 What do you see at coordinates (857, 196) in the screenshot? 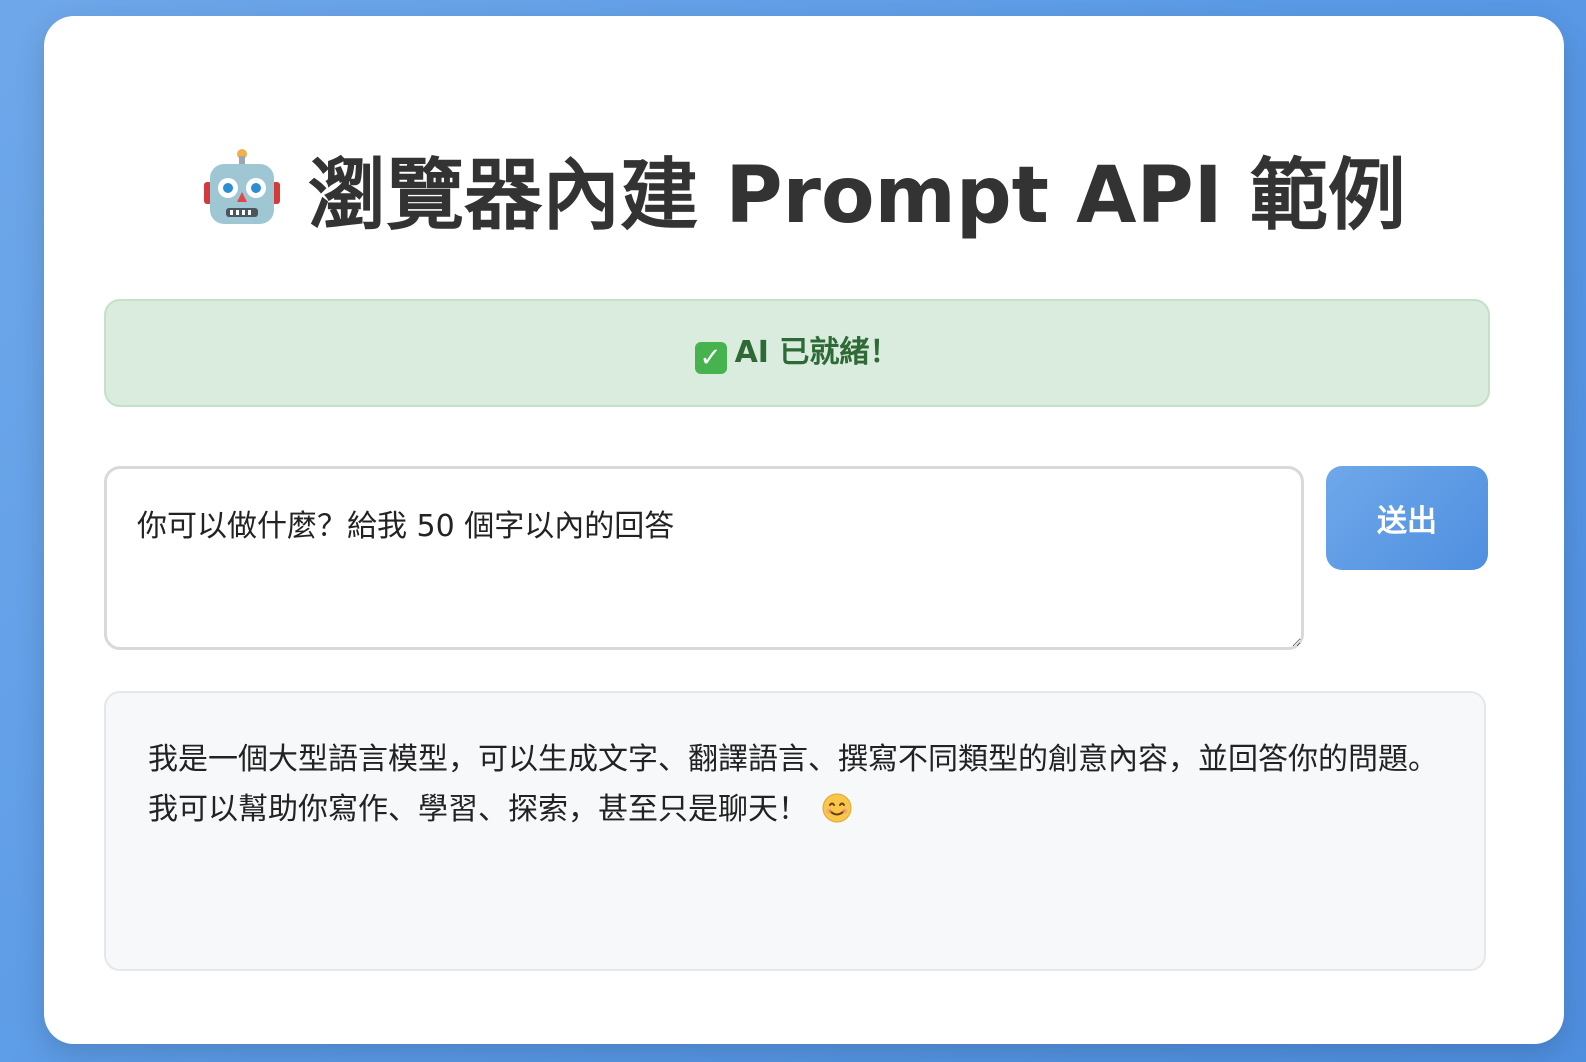
I see `page-title-text: 瀏覽器內建 Prompt API 範例` at bounding box center [857, 196].